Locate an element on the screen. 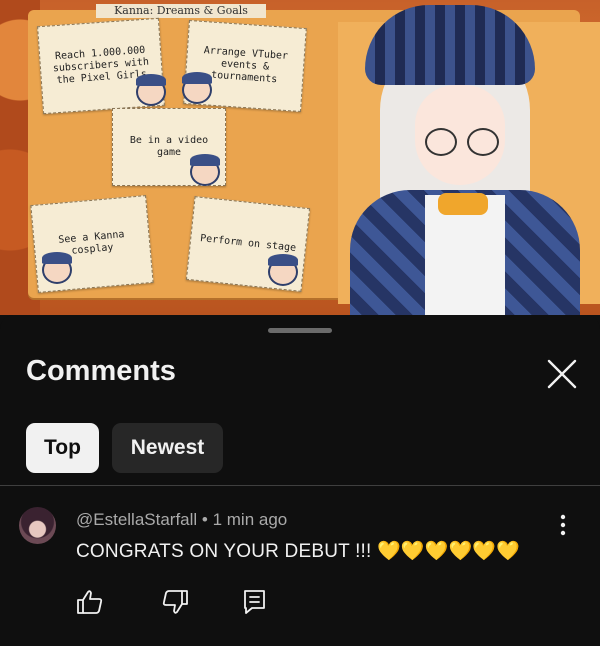 This screenshot has width=600, height=646. comment-author-line: @EstellaStarfall • 1 min ago is located at coordinates (181, 520).